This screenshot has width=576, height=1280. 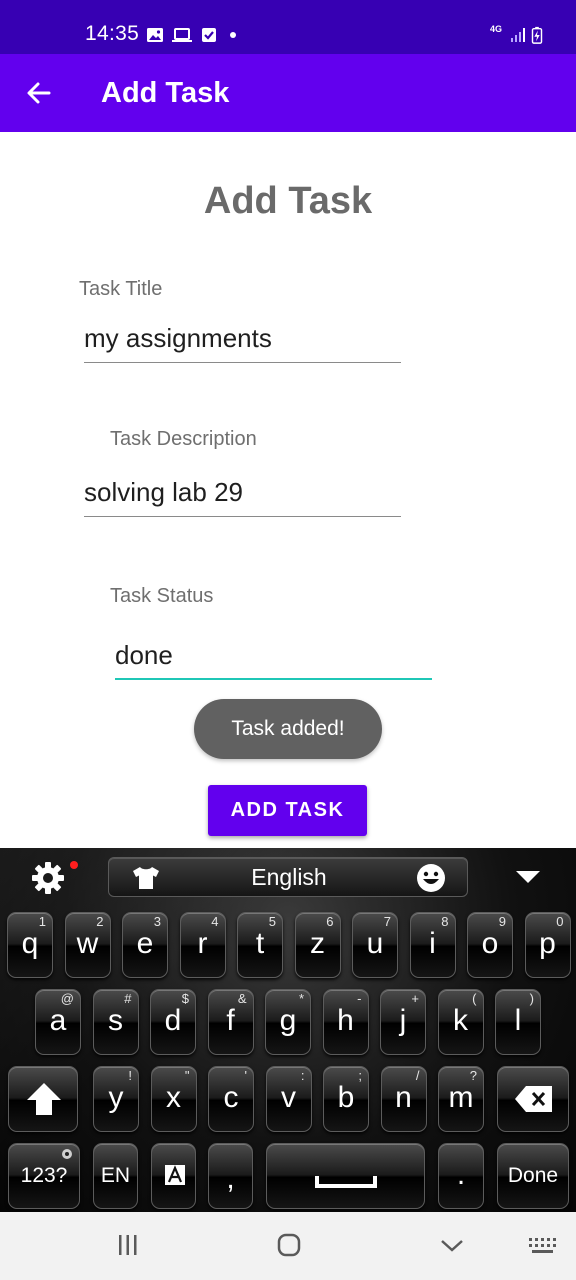 I want to click on key-label: d, so click(x=173, y=1020).